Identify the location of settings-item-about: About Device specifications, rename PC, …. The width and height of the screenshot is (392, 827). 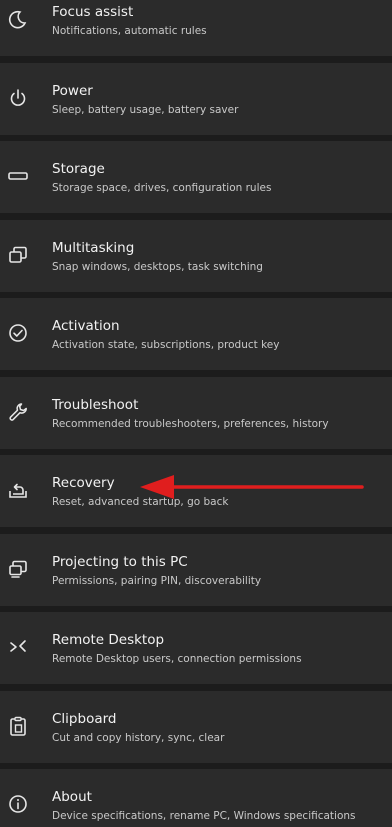
(196, 798).